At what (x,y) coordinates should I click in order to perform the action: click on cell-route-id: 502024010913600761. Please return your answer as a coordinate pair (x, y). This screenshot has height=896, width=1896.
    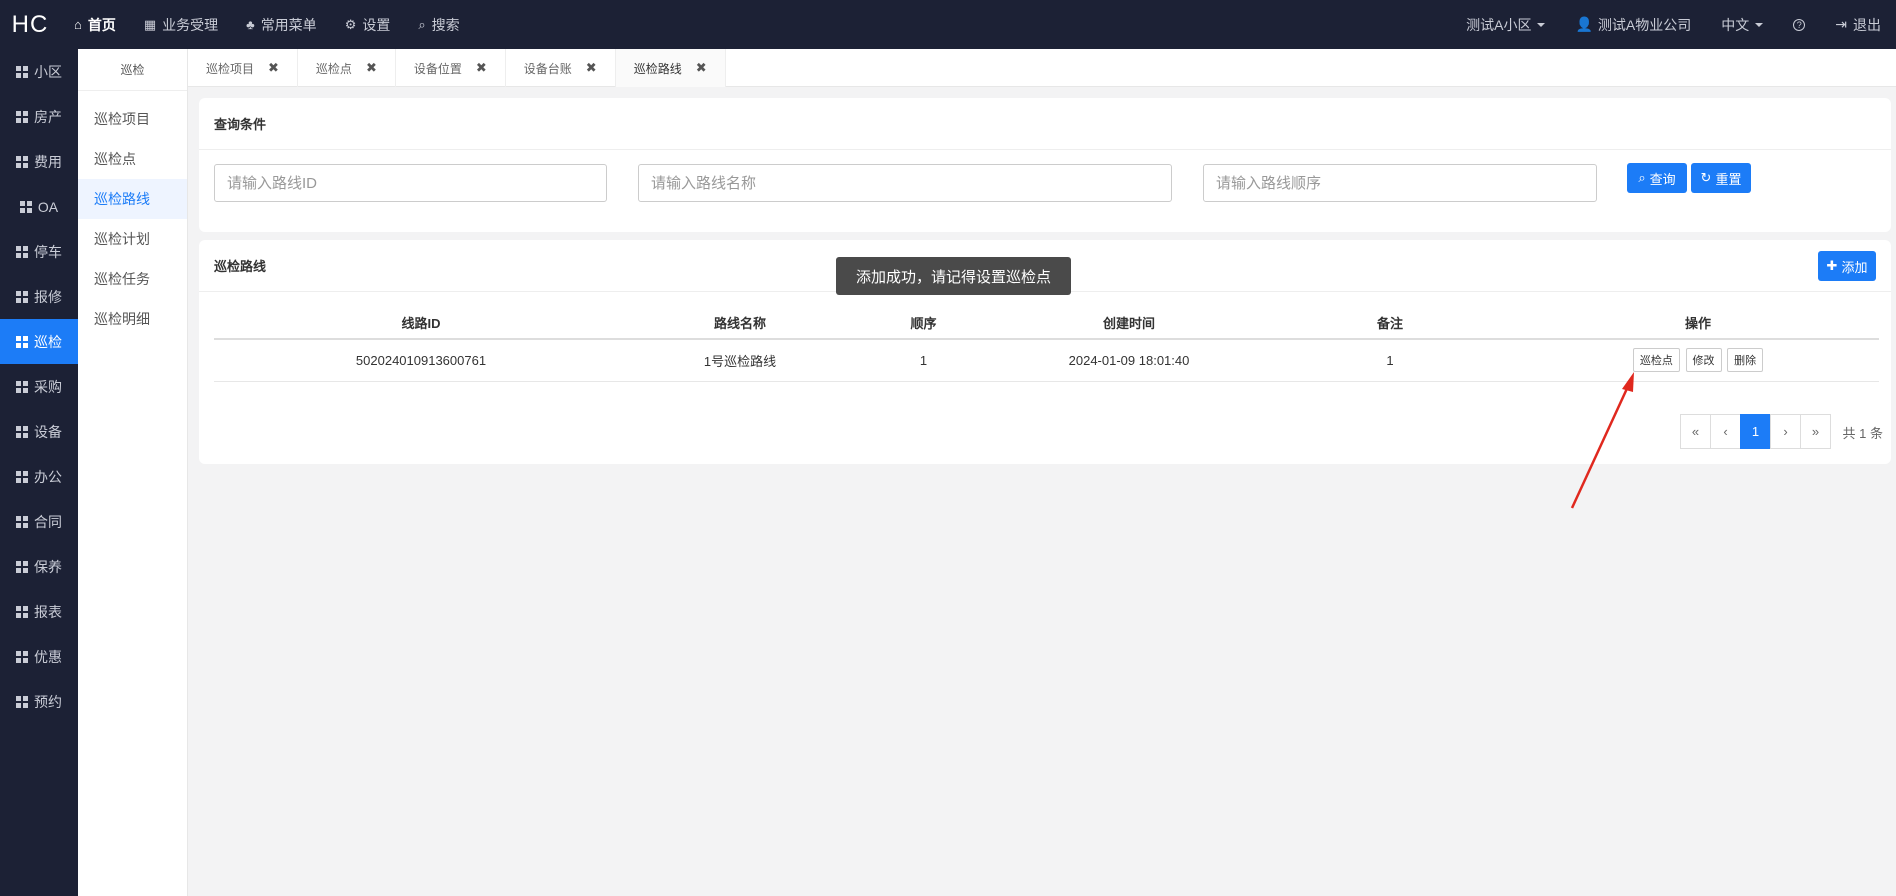
    Looking at the image, I should click on (421, 360).